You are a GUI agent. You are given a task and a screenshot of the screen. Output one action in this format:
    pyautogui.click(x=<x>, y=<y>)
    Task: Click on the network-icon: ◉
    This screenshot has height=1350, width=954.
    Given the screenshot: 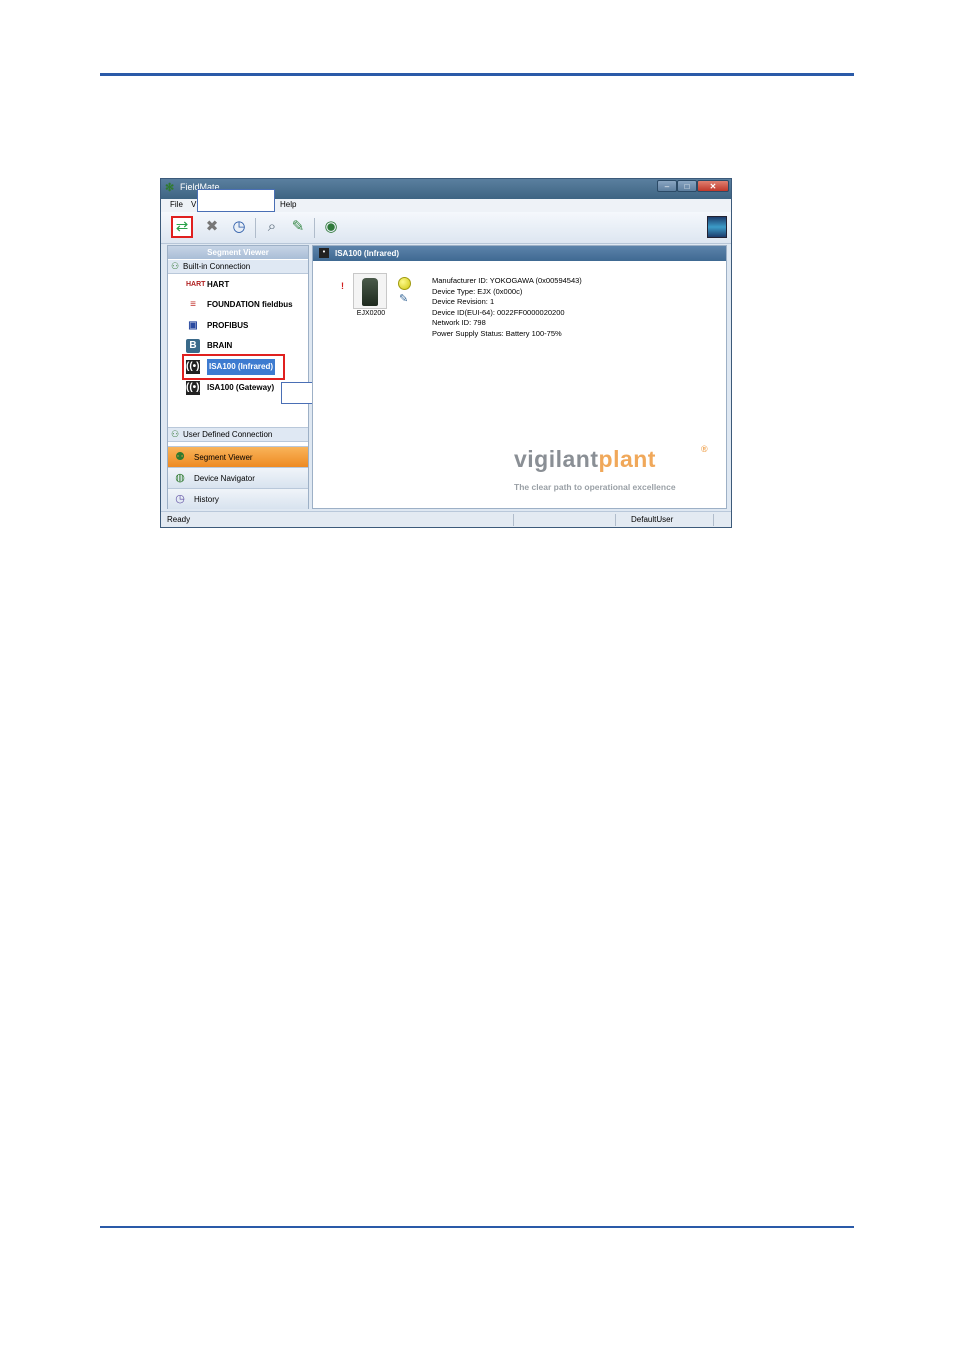 What is the action you would take?
    pyautogui.click(x=331, y=227)
    